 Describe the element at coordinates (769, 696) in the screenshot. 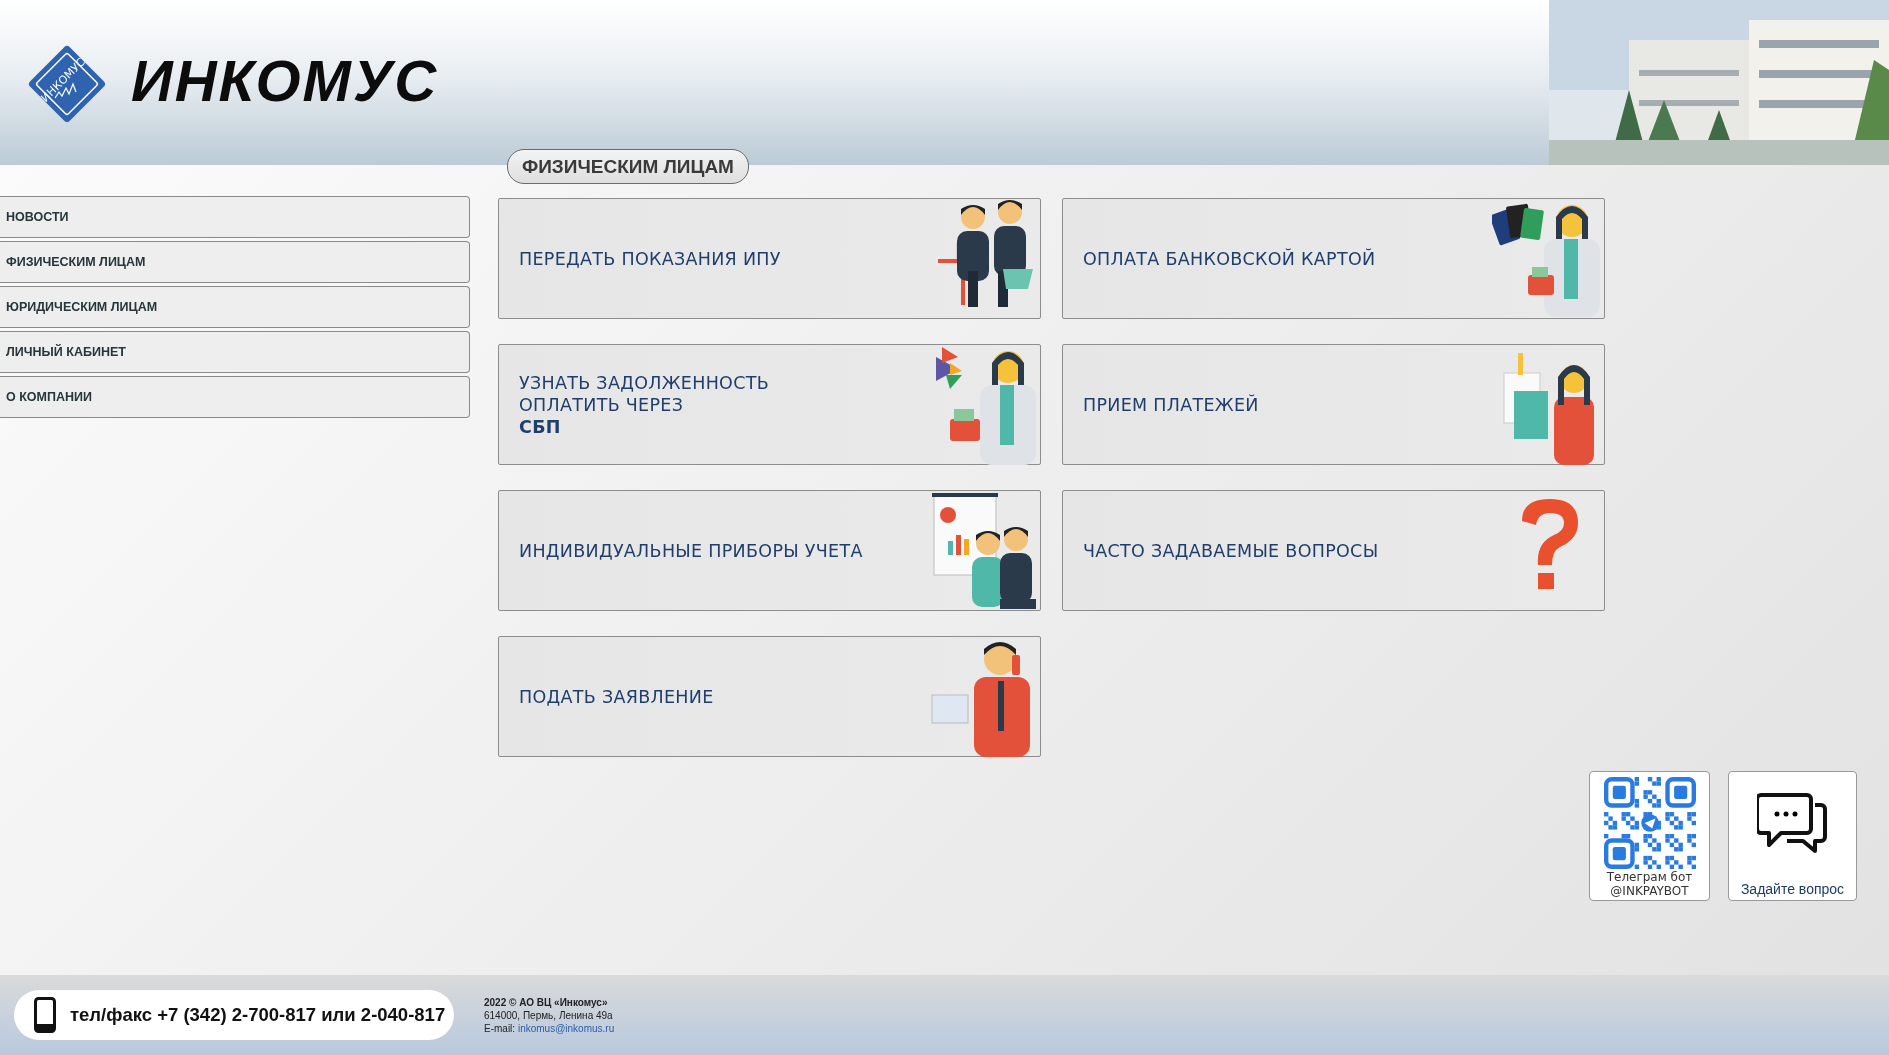

I see `service-card: ПОДАТЬ ЗАЯВЛЕНИЕ` at that location.